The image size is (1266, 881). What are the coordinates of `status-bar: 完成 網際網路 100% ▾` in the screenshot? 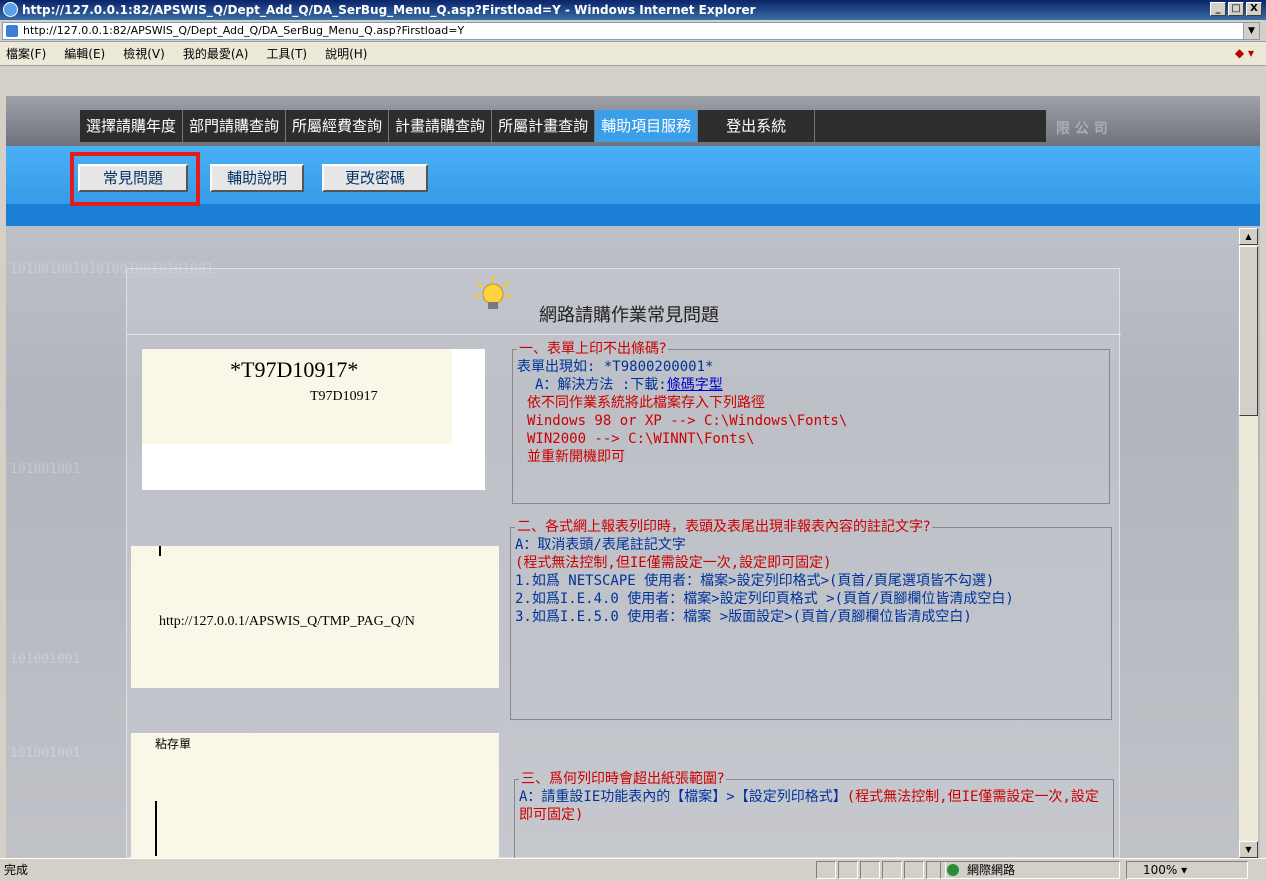 It's located at (633, 869).